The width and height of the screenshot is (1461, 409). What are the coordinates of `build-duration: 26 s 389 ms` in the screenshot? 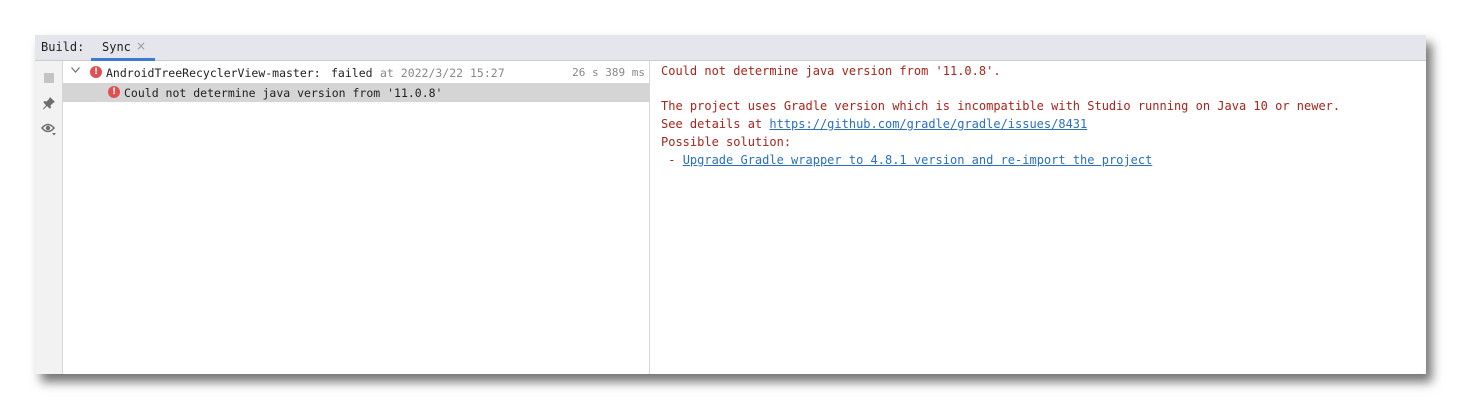 It's located at (608, 72).